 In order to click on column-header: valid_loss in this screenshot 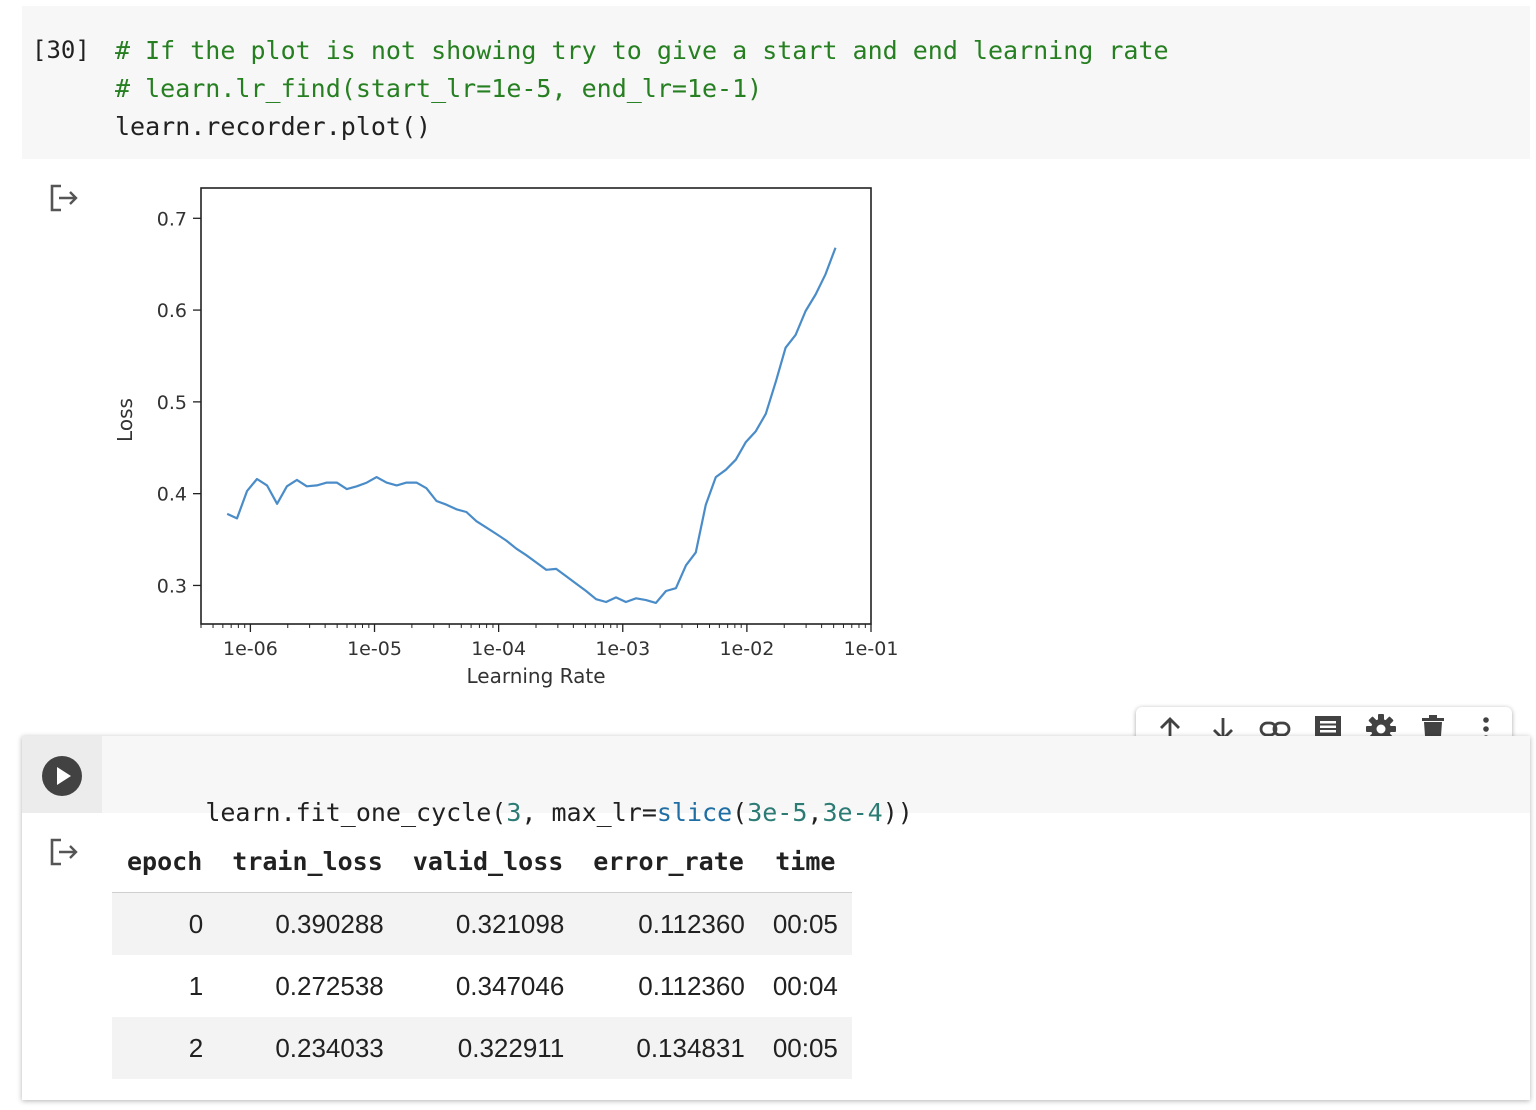, I will do `click(488, 861)`.